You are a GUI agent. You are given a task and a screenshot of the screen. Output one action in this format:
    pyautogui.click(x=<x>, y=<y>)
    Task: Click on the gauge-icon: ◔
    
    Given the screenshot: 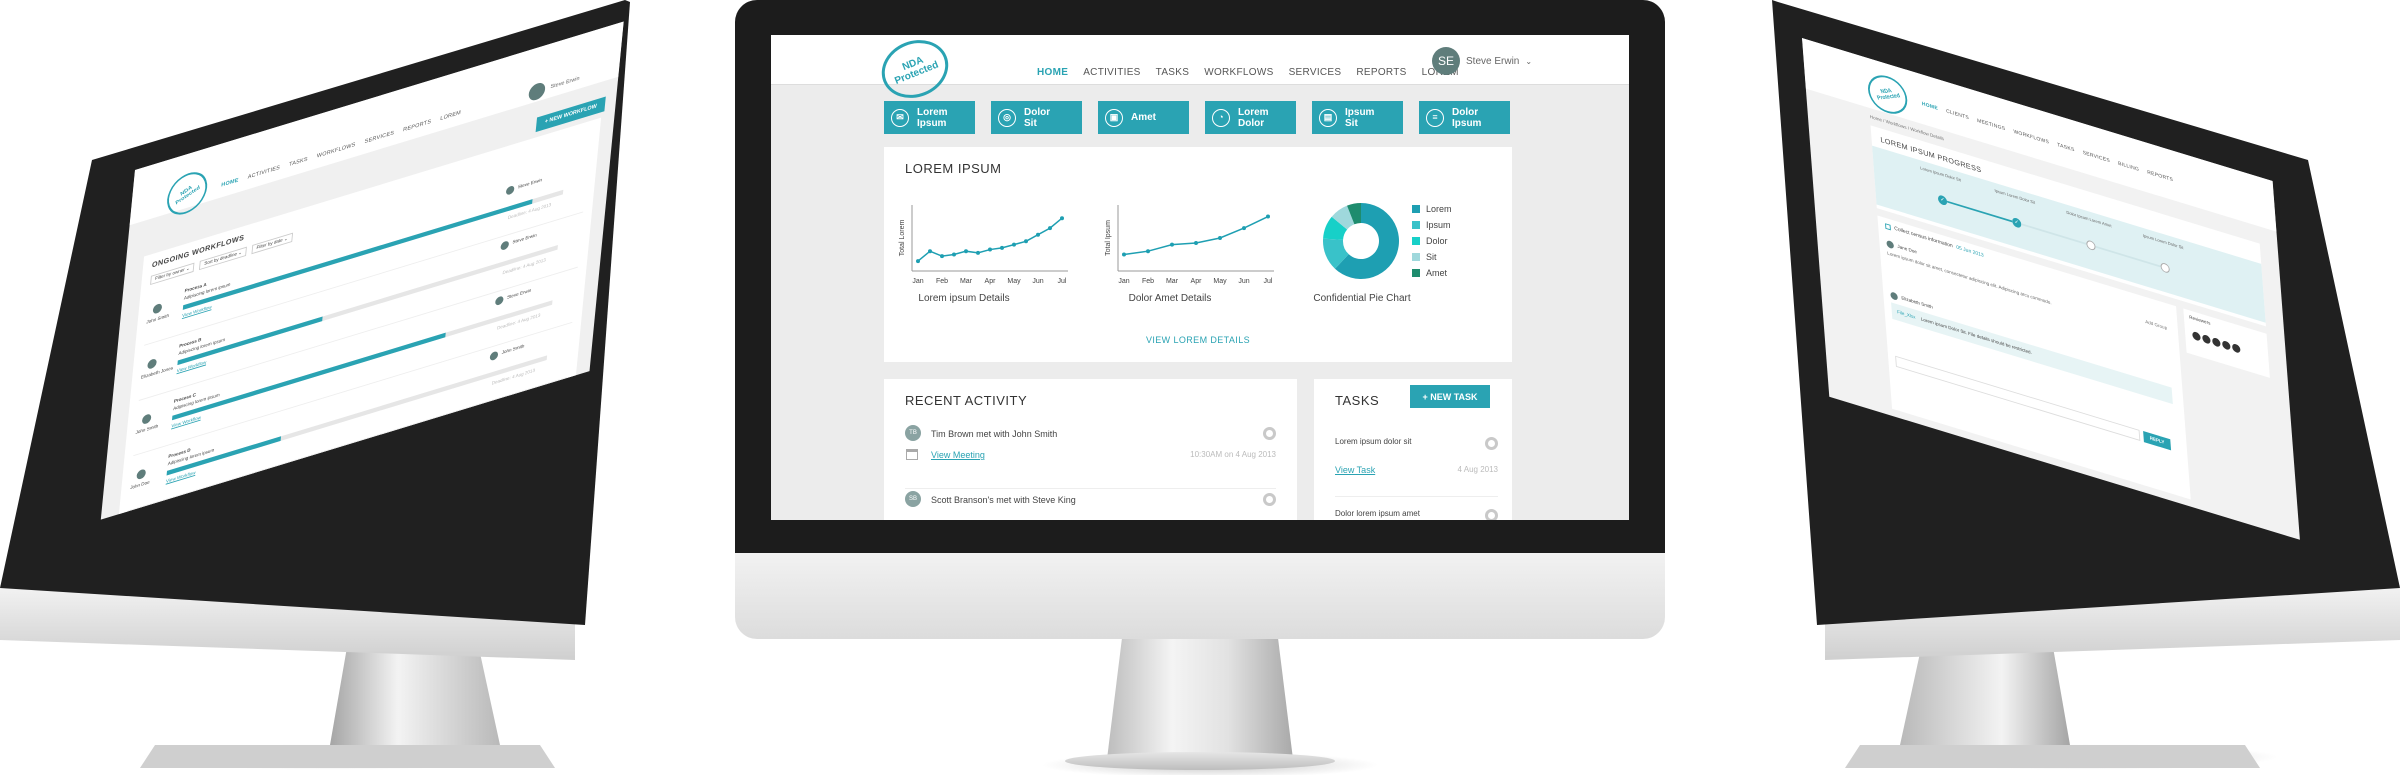 What is the action you would take?
    pyautogui.click(x=1221, y=117)
    